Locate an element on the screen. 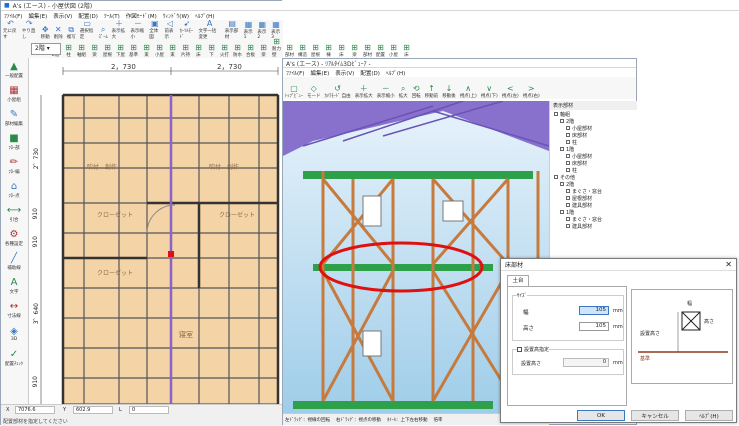 This screenshot has height=426, width=739. toolbar-button: ↶ 元に戻す is located at coordinates (10, 30).